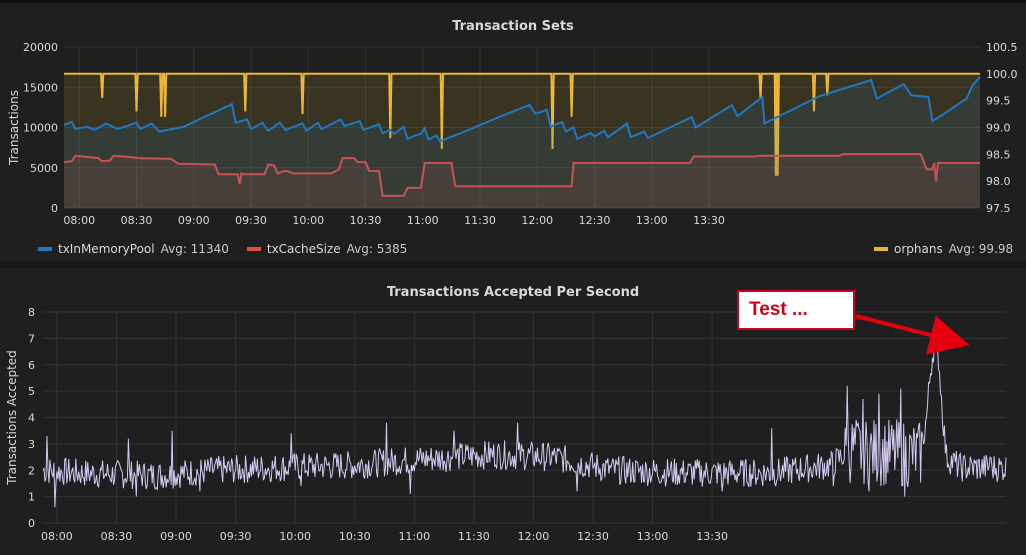 The height and width of the screenshot is (555, 1026). What do you see at coordinates (31, 470) in the screenshot?
I see `y-tick-label: 2` at bounding box center [31, 470].